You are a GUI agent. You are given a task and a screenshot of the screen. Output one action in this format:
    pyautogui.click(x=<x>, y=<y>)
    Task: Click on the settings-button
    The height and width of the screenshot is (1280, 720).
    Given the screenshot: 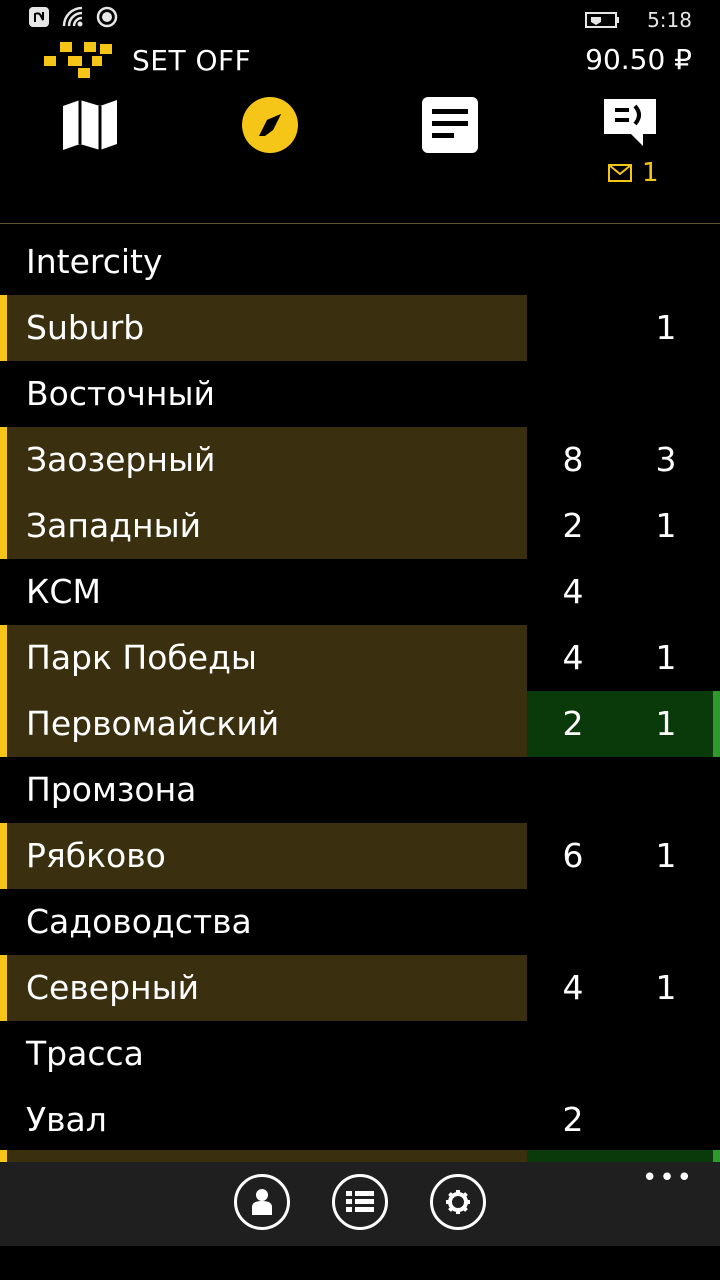 What is the action you would take?
    pyautogui.click(x=458, y=1202)
    